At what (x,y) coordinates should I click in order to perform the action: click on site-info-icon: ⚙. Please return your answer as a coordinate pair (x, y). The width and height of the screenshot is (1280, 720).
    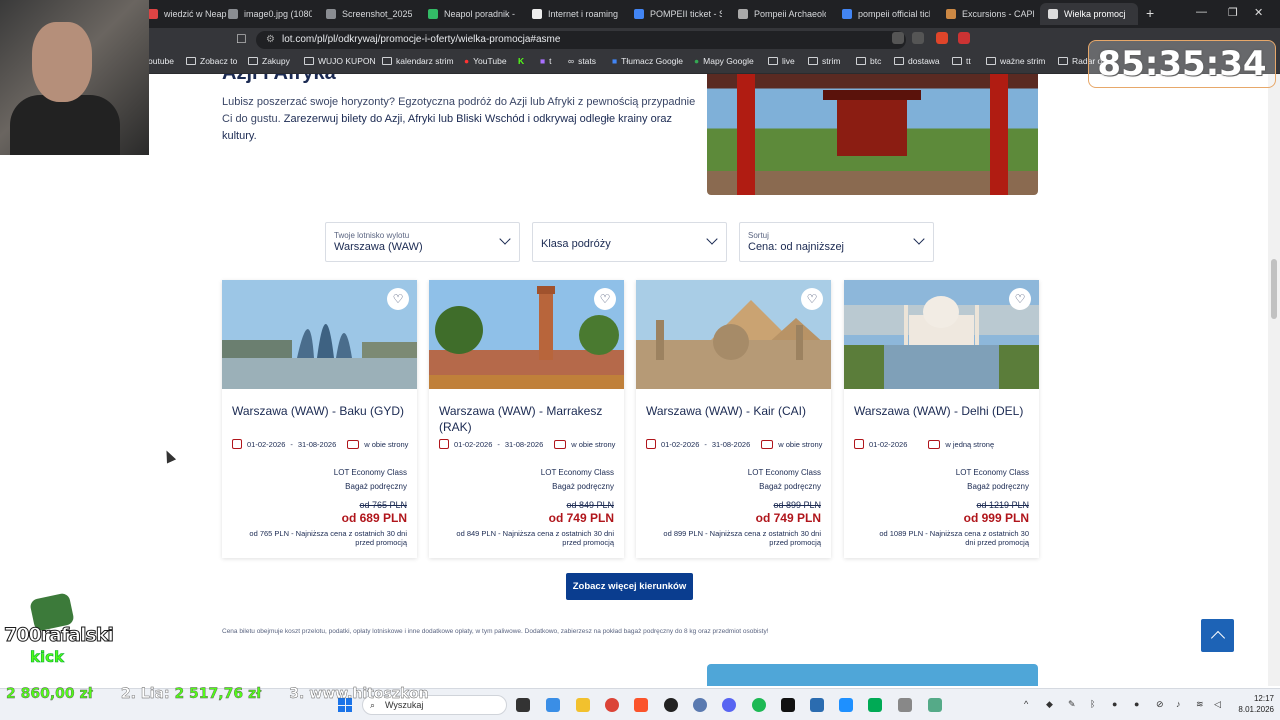
    Looking at the image, I should click on (270, 40).